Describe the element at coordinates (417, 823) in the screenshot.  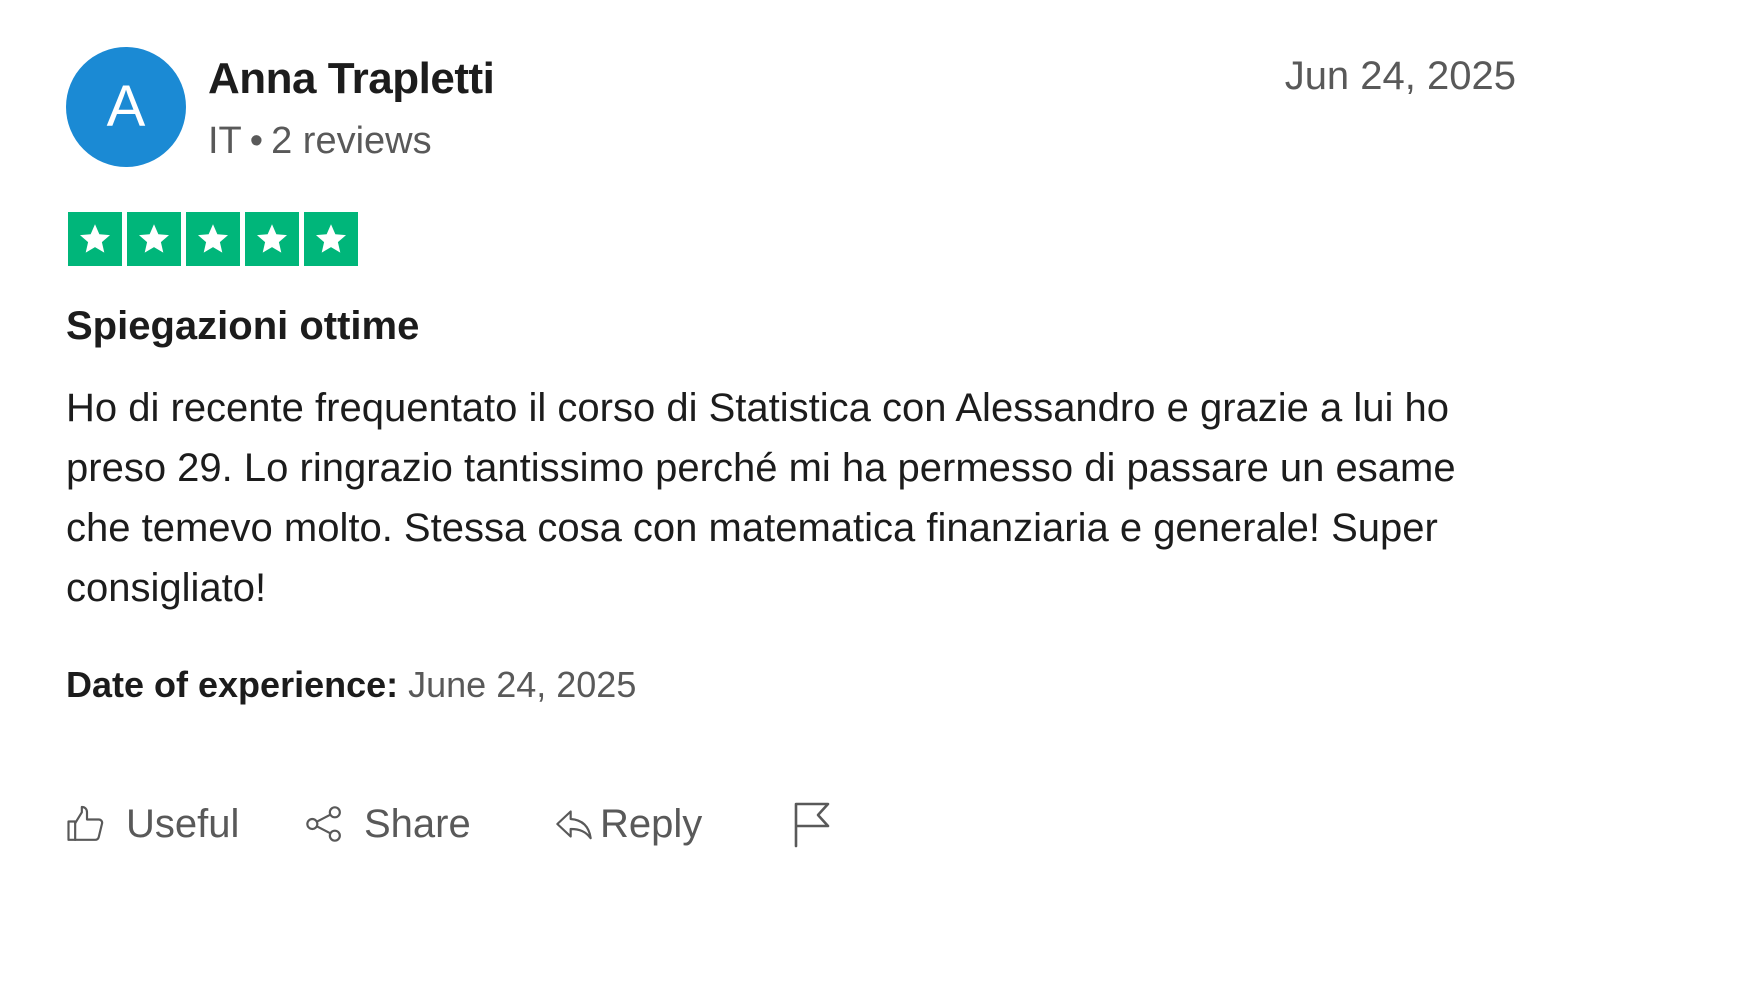
I see `share-label: Share` at that location.